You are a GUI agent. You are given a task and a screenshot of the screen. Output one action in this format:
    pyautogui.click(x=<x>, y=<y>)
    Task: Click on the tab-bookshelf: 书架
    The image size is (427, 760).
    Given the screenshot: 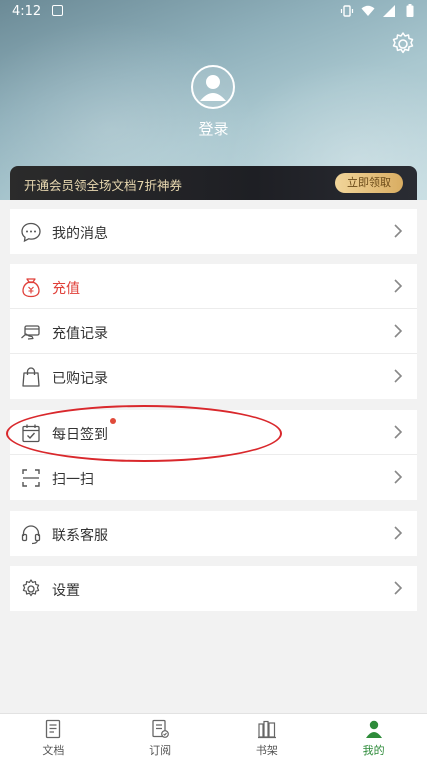 What is the action you would take?
    pyautogui.click(x=267, y=737)
    